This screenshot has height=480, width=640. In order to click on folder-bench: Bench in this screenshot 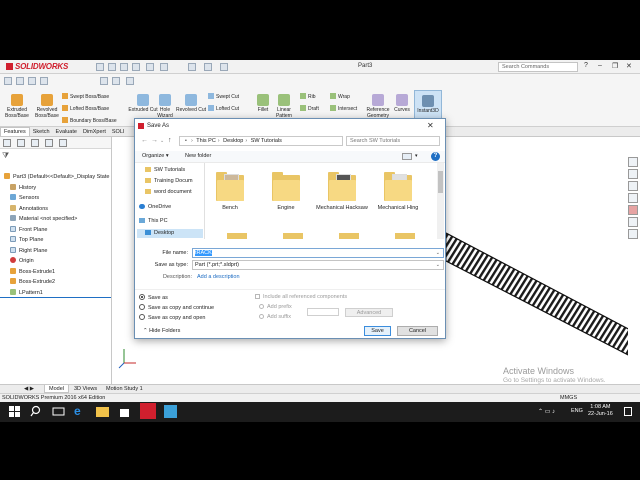, I will do `click(234, 191)`.